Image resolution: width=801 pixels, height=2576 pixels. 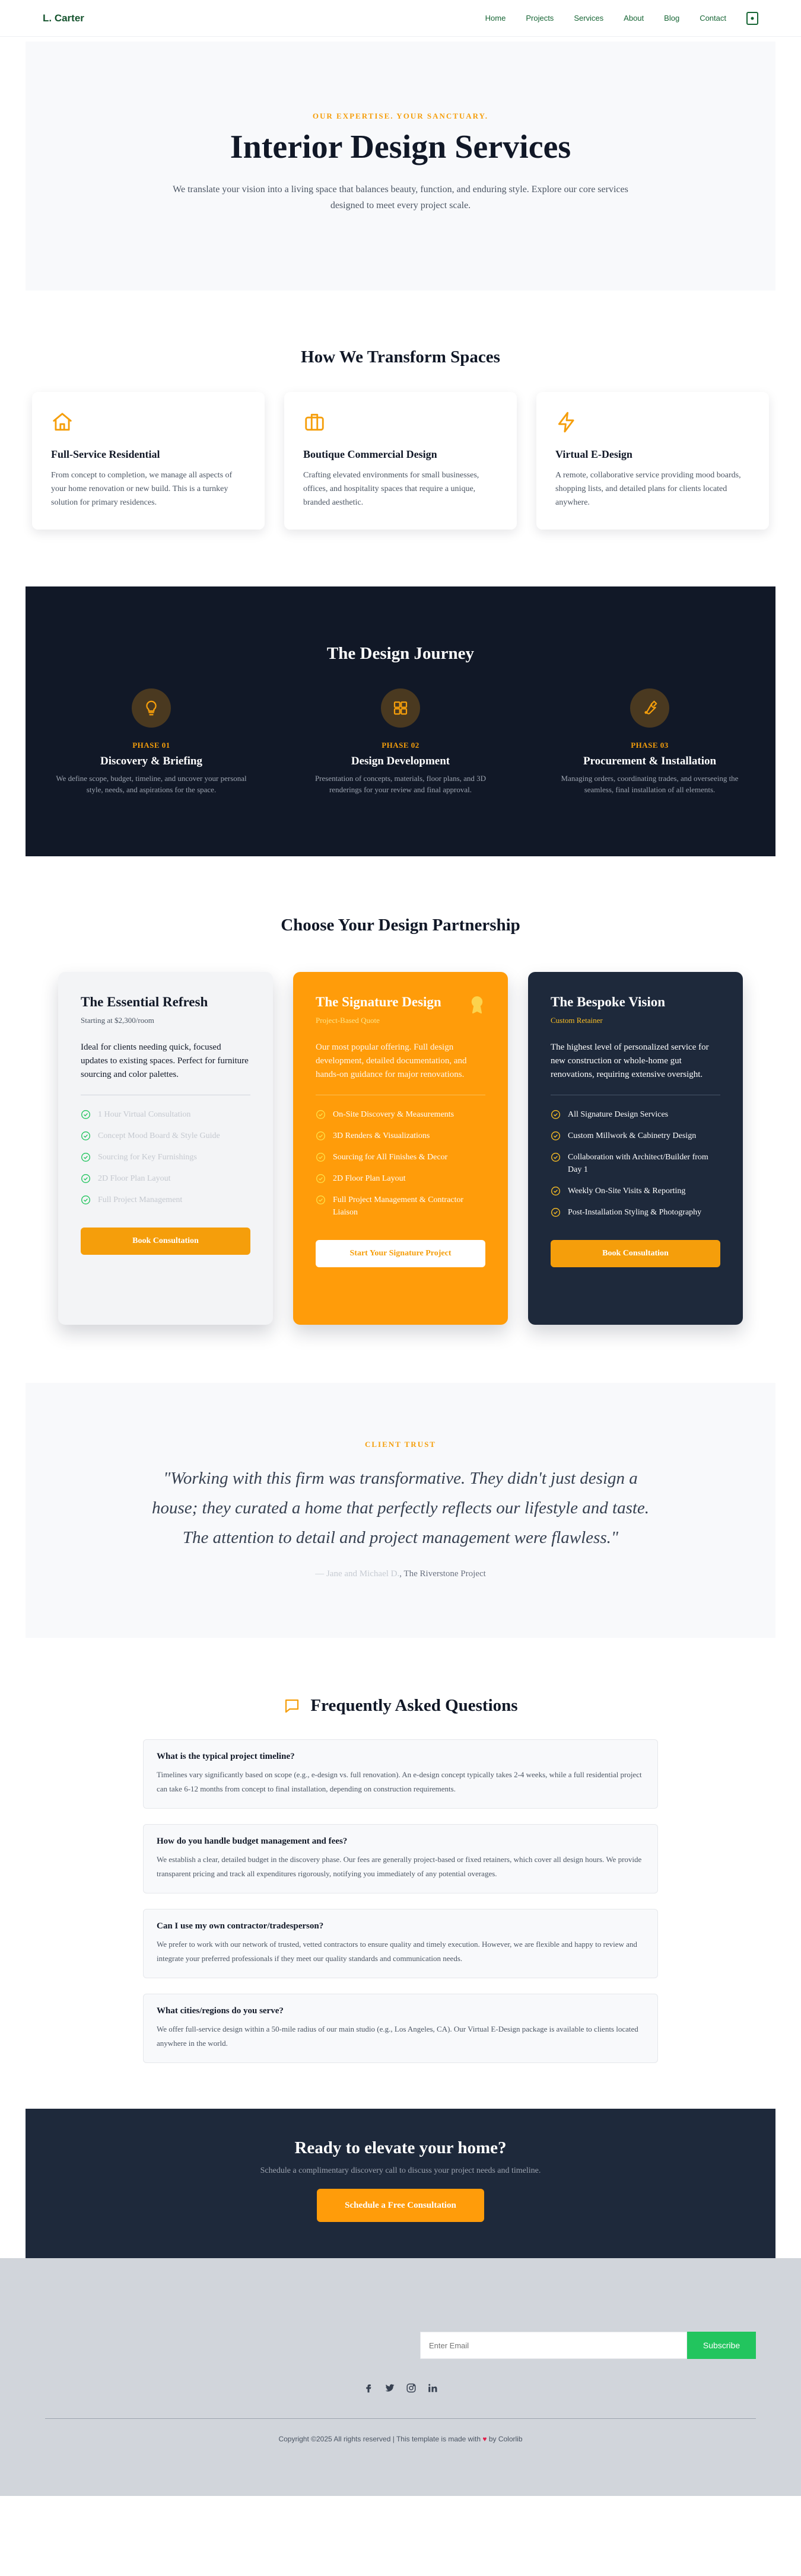 What do you see at coordinates (721, 2345) in the screenshot?
I see `subscribe-button: Subscribe` at bounding box center [721, 2345].